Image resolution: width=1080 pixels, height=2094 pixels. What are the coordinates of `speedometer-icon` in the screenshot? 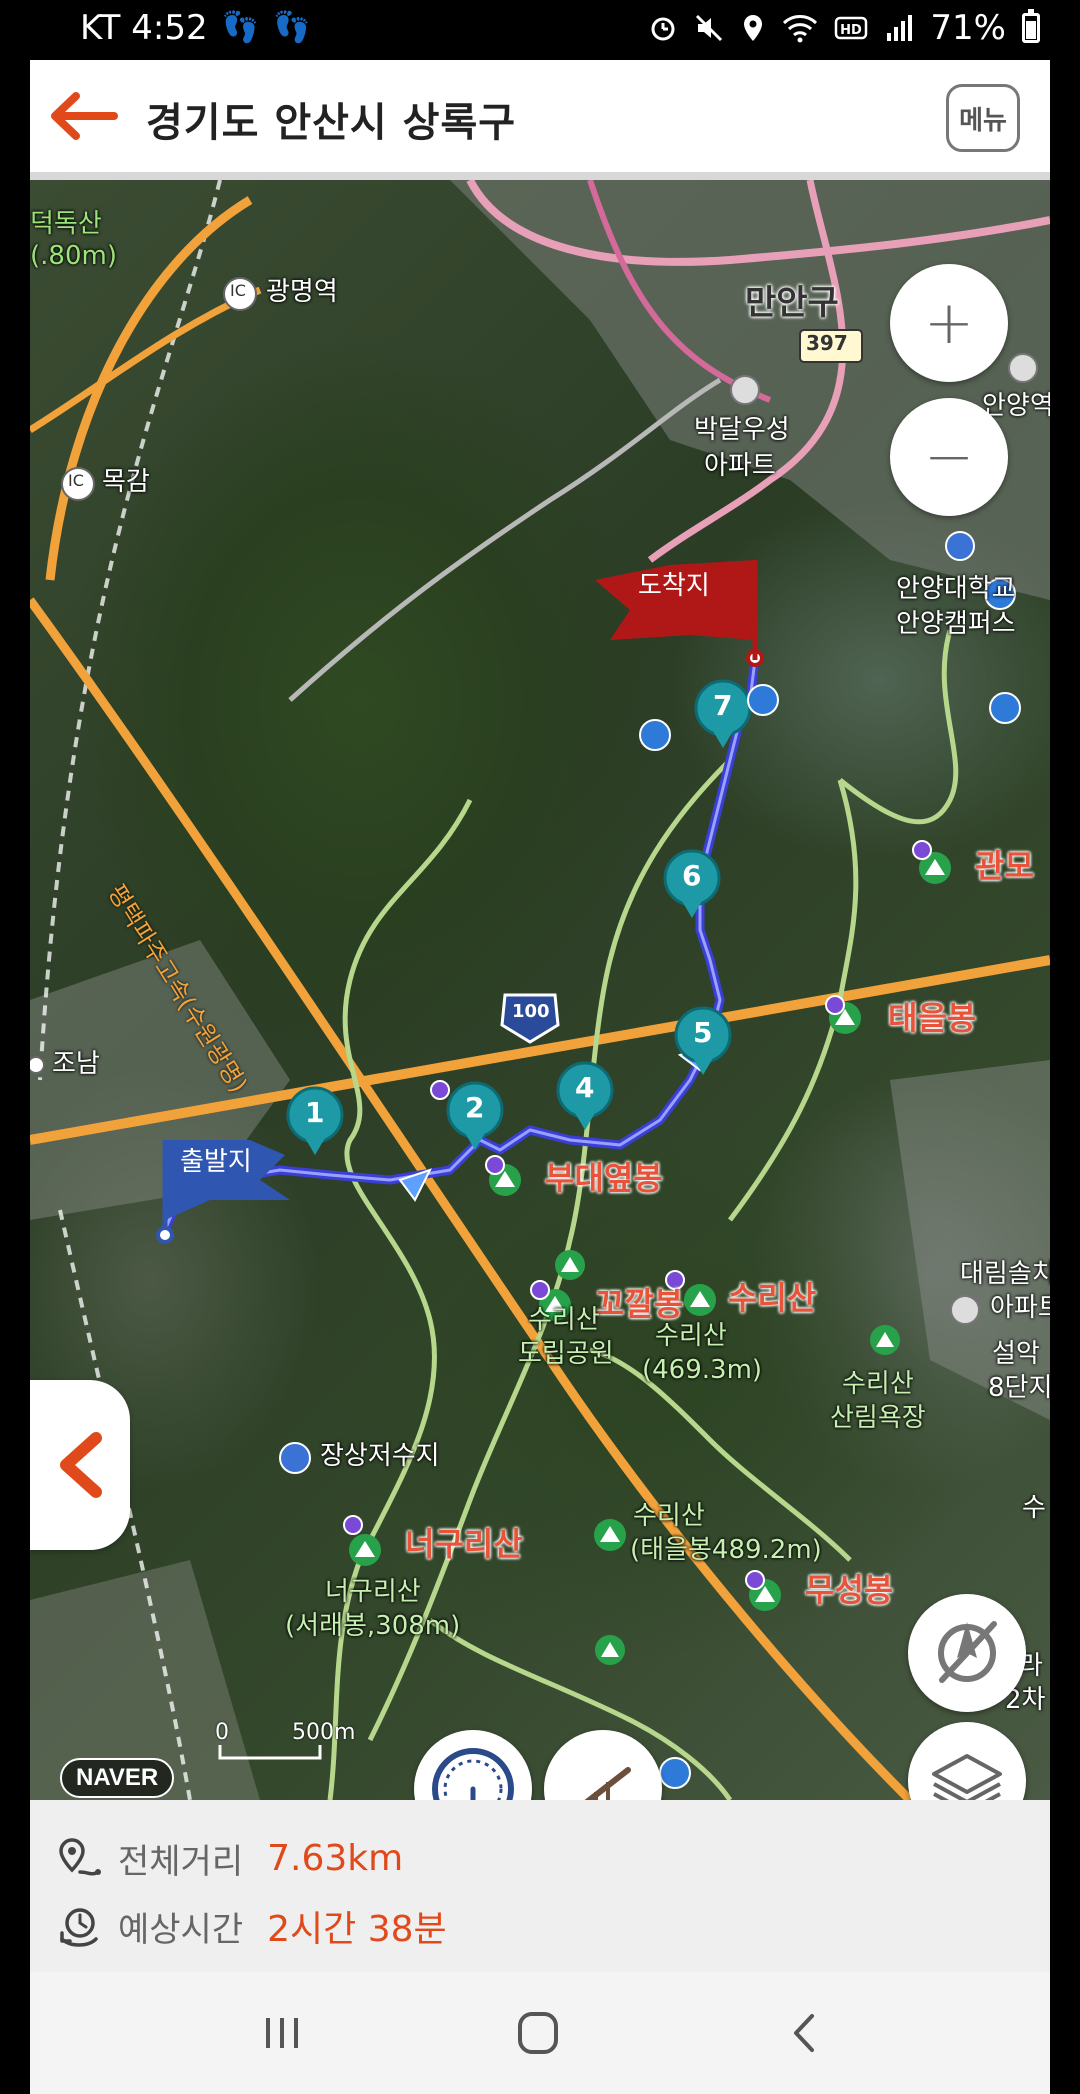 It's located at (473, 1774).